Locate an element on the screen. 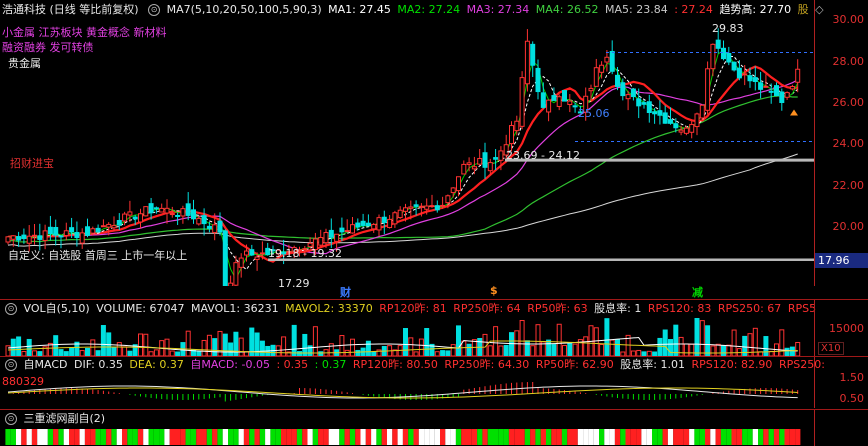  low-price-label: 17.29 is located at coordinates (294, 283).